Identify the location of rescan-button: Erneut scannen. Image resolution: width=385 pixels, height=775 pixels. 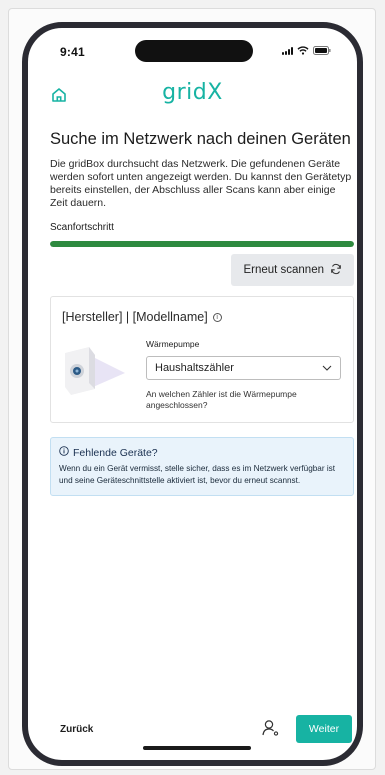
(292, 270).